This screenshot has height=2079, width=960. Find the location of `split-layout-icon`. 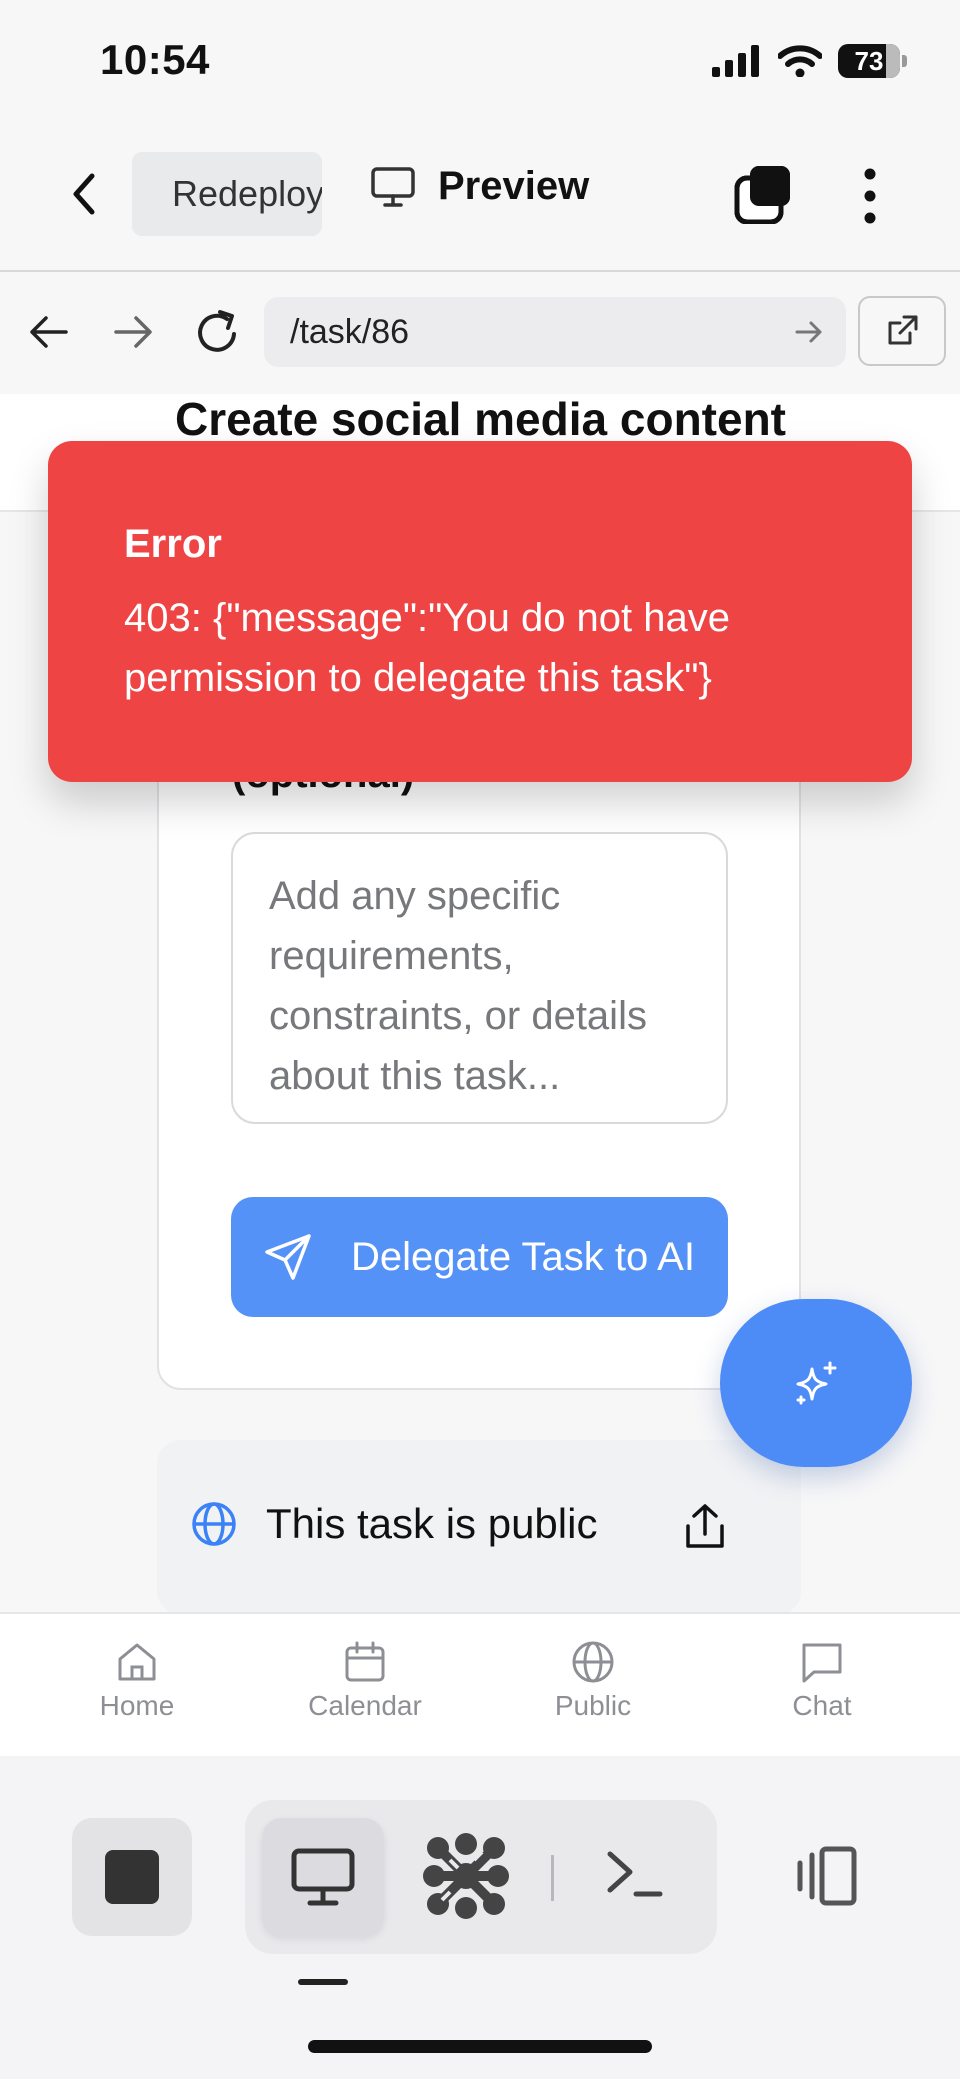

split-layout-icon is located at coordinates (827, 1876).